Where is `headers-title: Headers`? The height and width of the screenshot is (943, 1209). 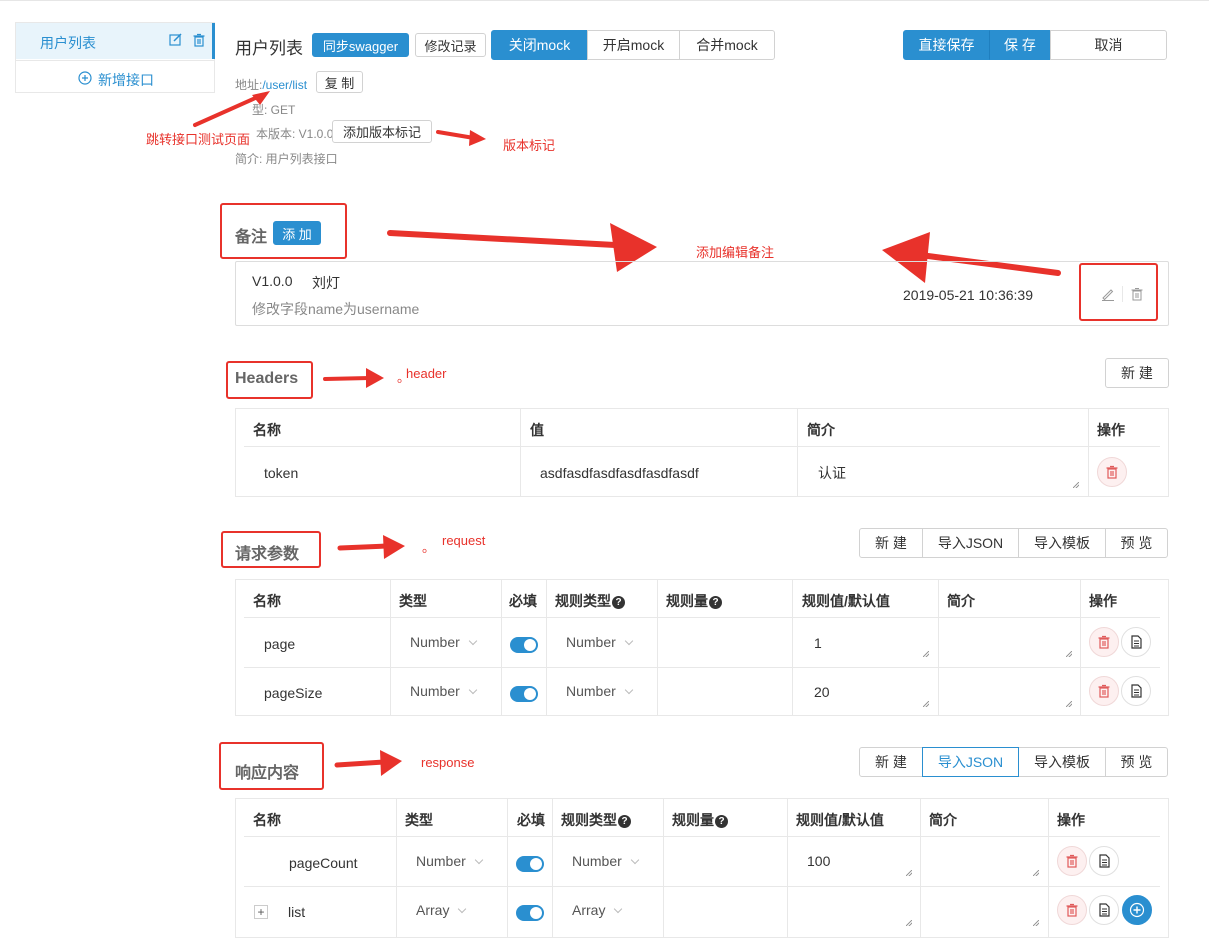
headers-title: Headers is located at coordinates (267, 378).